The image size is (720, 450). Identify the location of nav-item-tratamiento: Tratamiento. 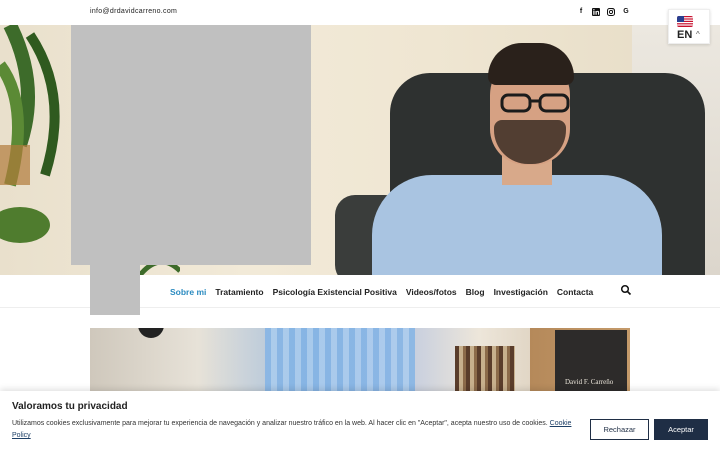
(239, 292).